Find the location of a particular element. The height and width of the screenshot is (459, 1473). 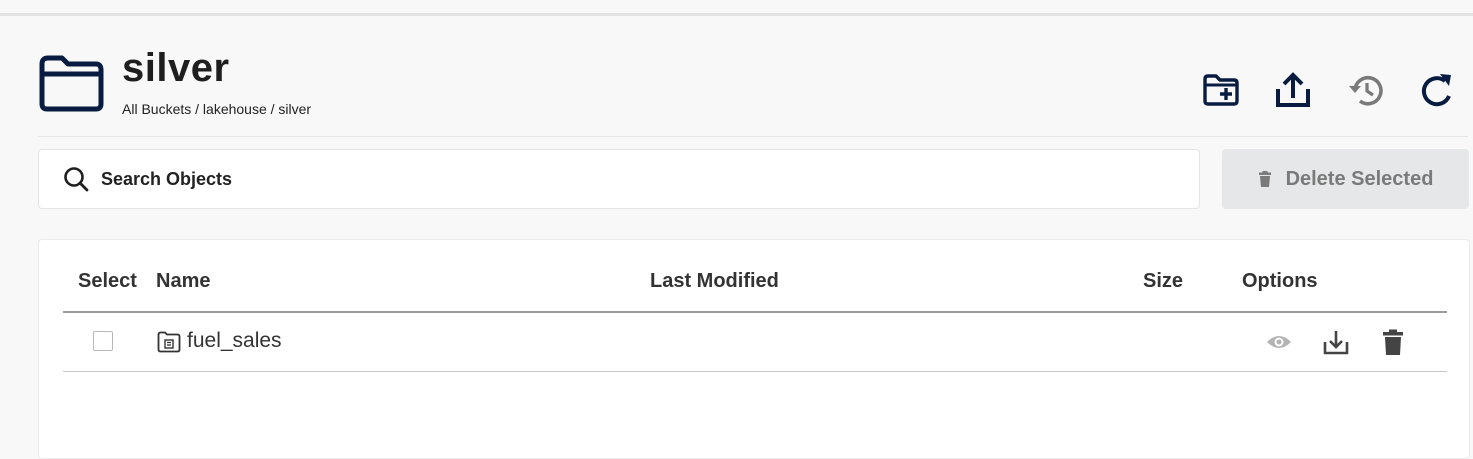

column-header-select: Select is located at coordinates (107, 281).